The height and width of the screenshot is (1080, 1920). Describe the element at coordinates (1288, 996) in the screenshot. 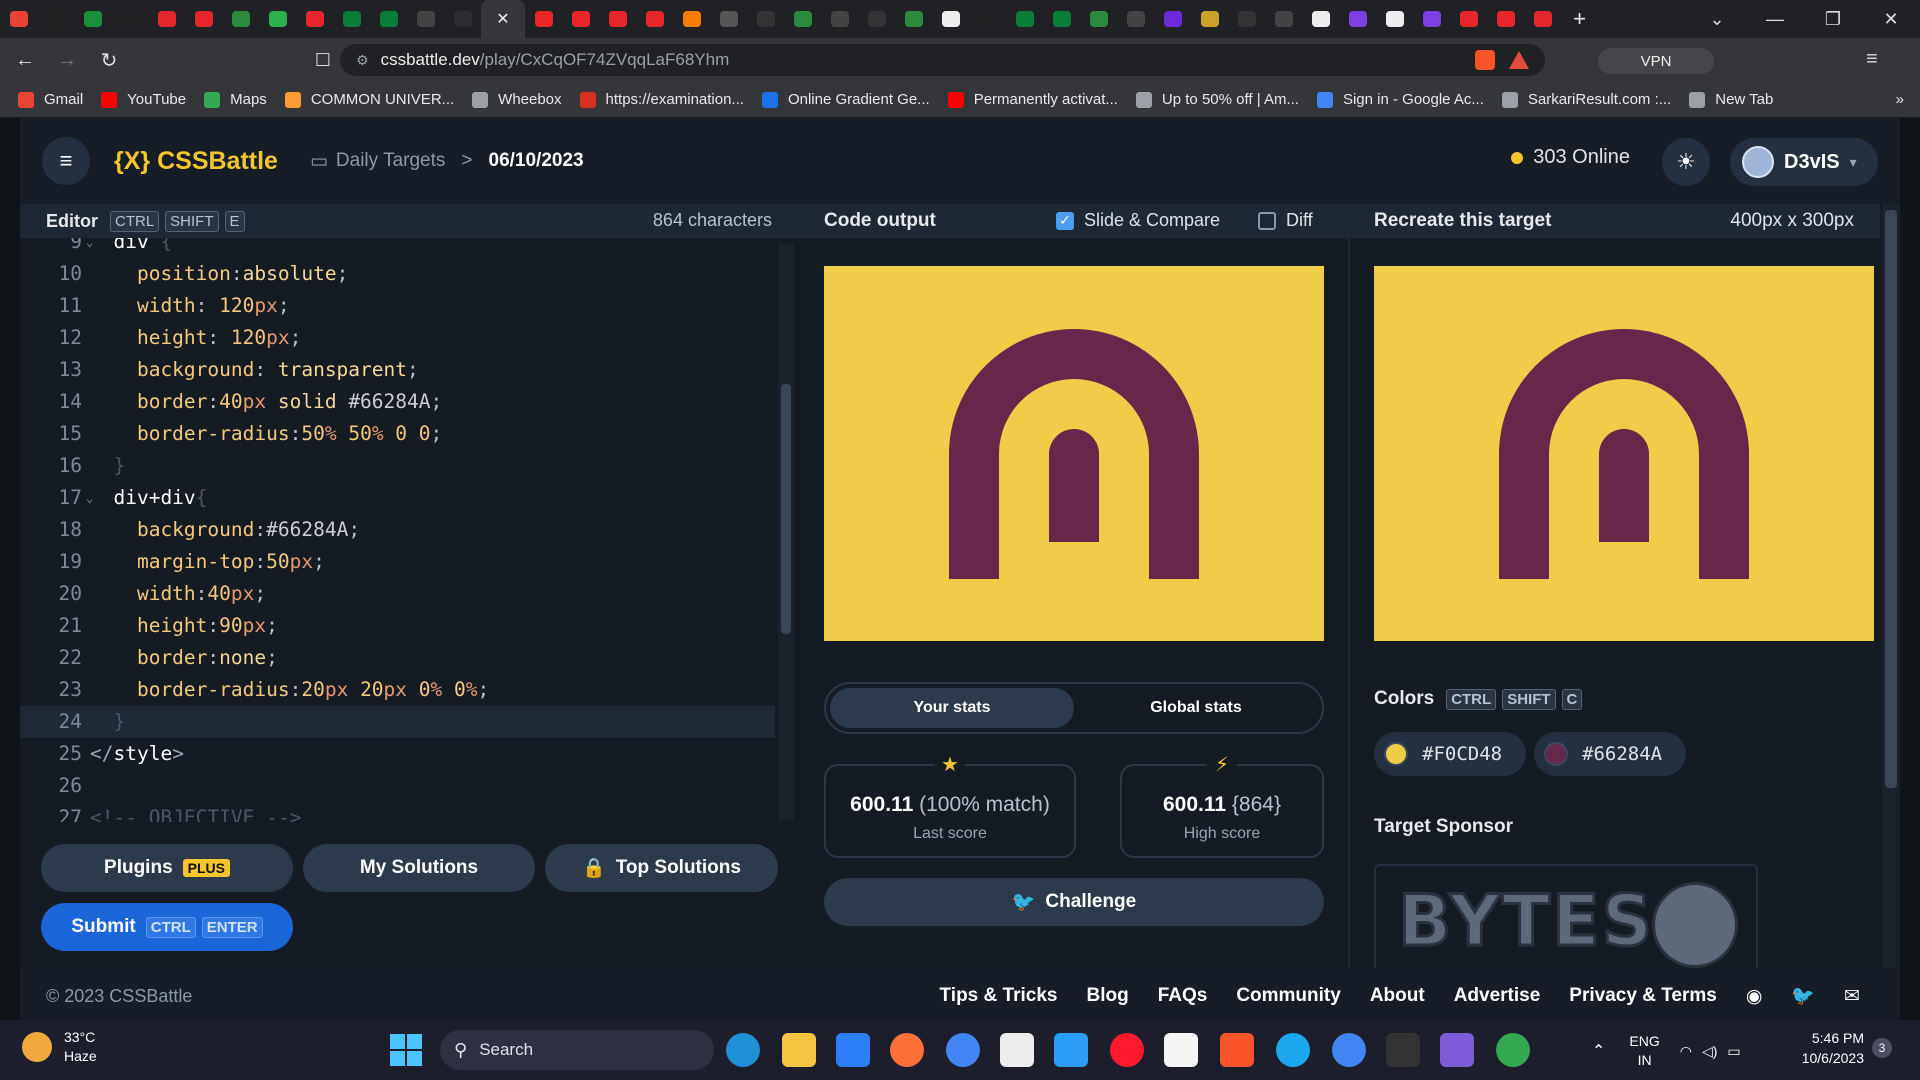

I see `footer-link-community: Community` at that location.